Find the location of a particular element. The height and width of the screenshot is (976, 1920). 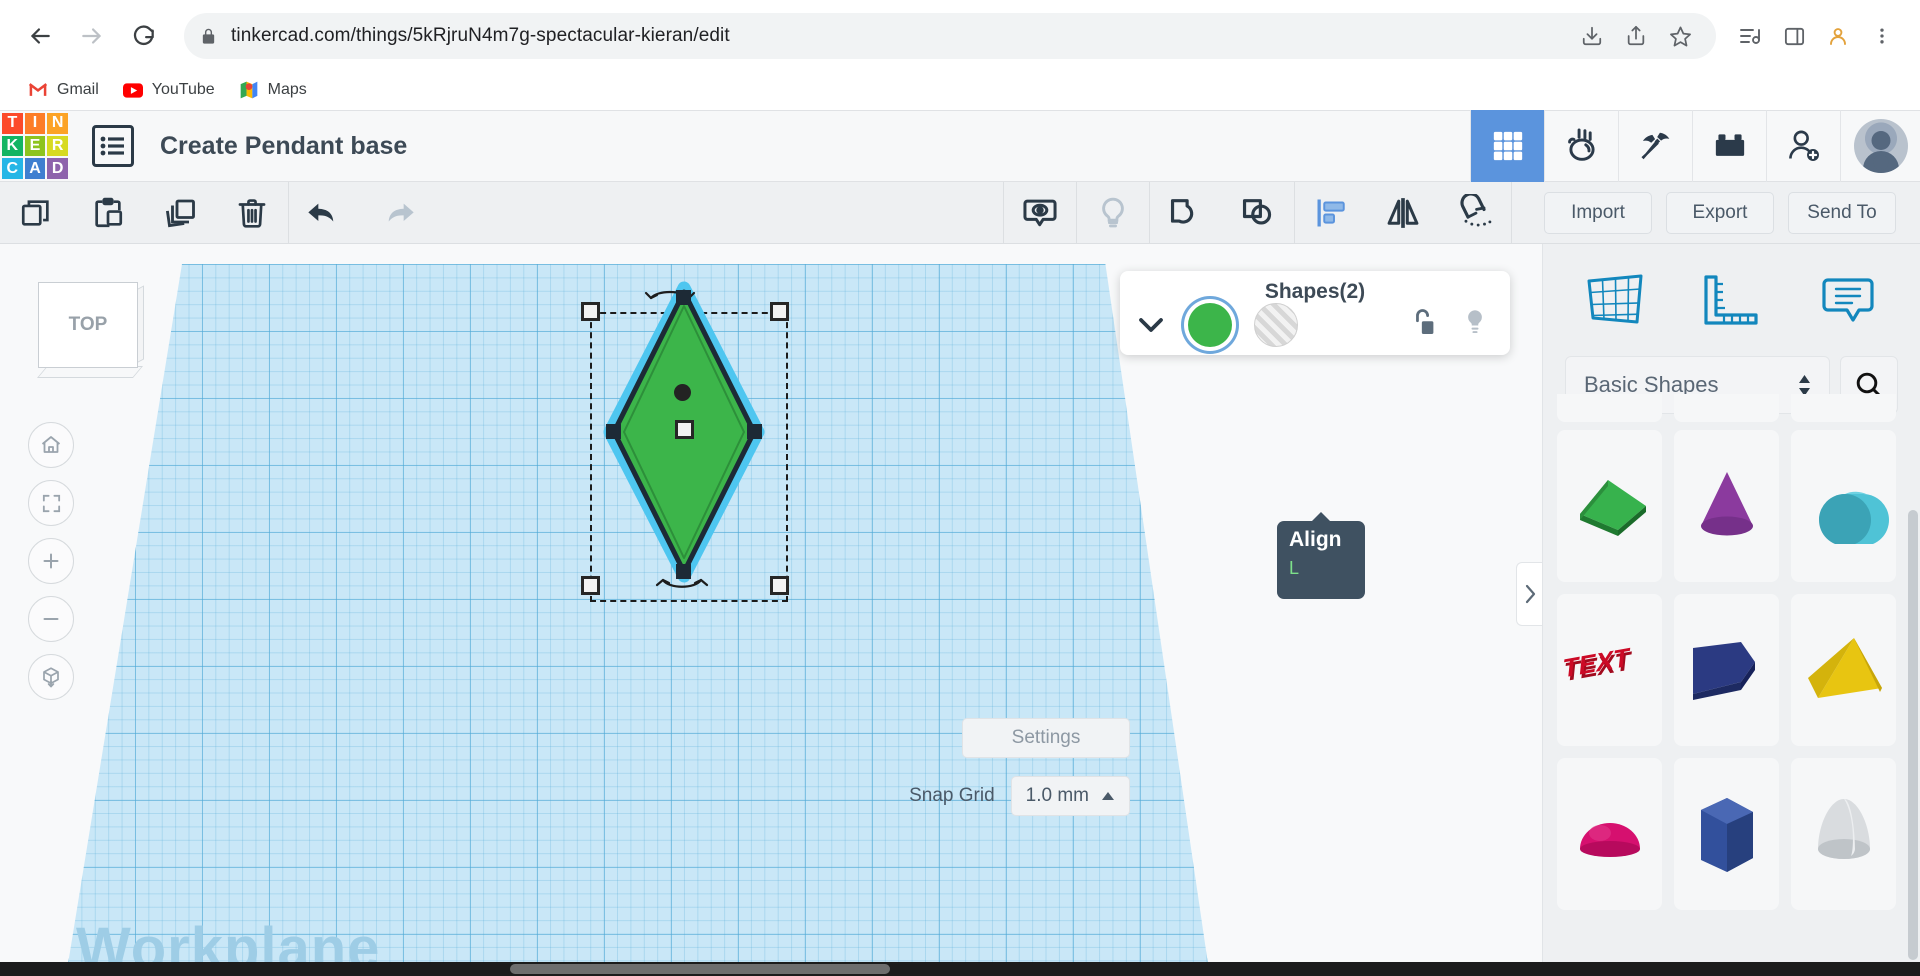

tinkercad-header: T I N K E R C A D Create Pendant base is located at coordinates (960, 146).